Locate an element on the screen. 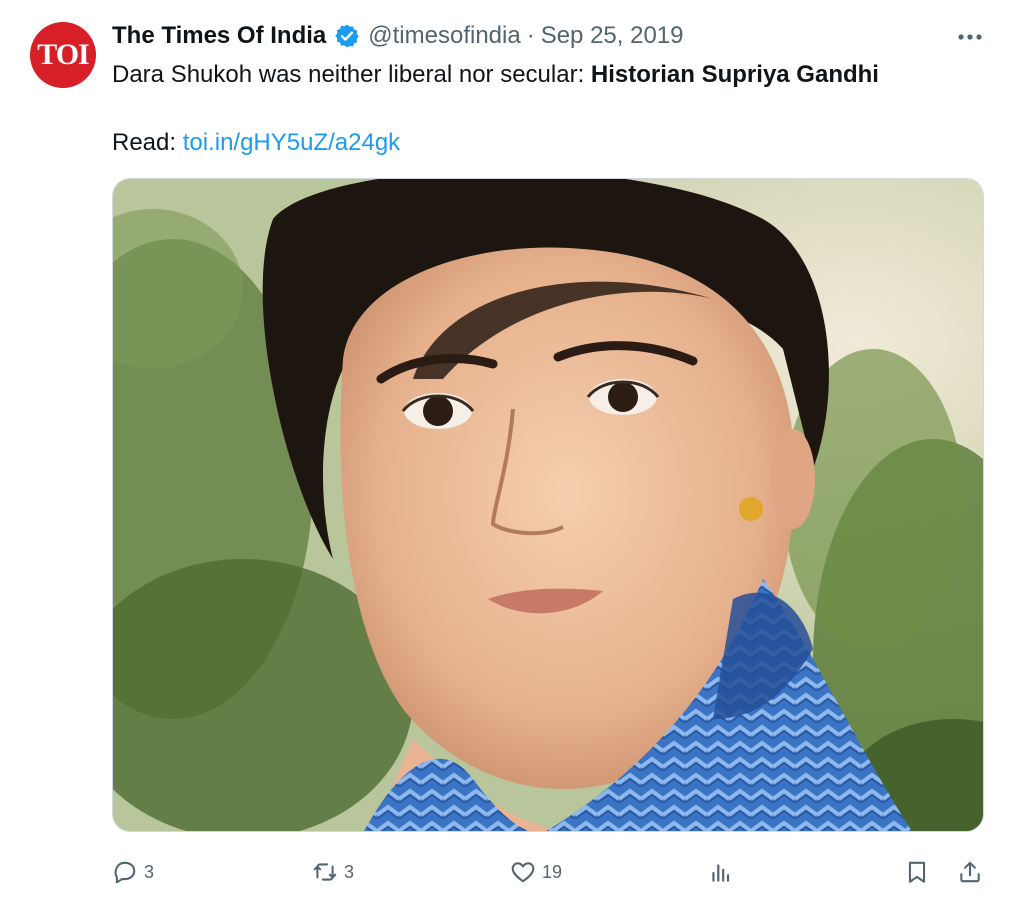  author-display-name: The Times Of India is located at coordinates (219, 36).